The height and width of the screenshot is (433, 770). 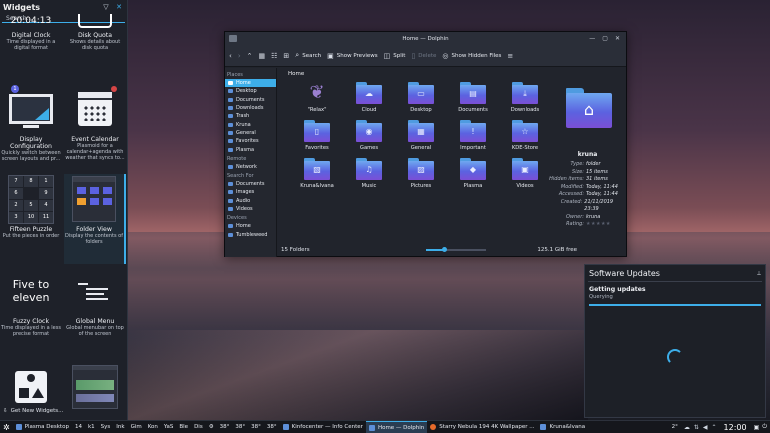 What do you see at coordinates (46, 193) in the screenshot?
I see `puzzle-tile: 9` at bounding box center [46, 193].